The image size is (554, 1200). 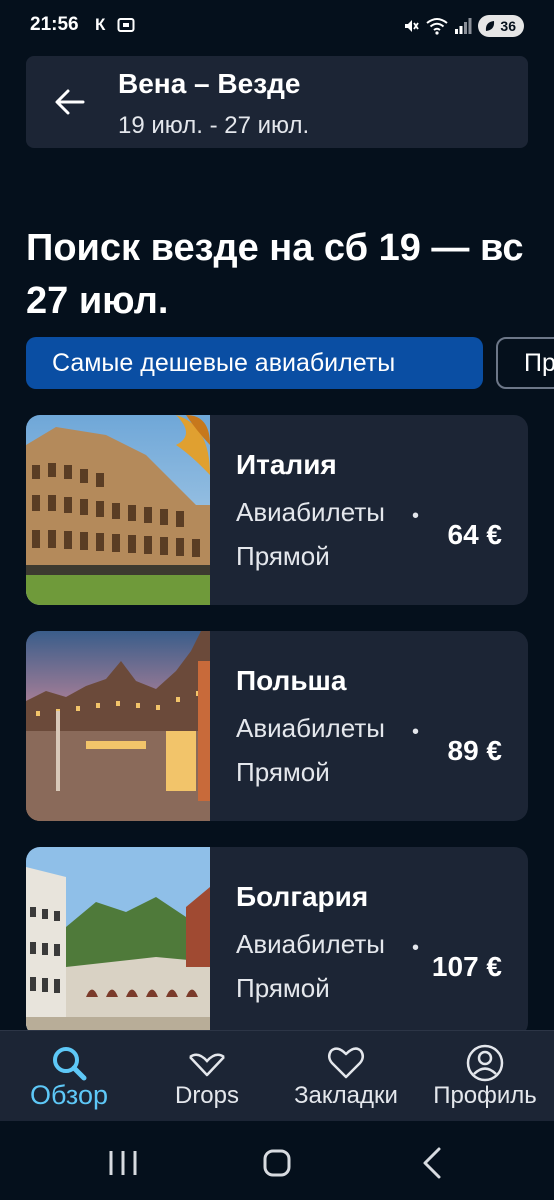 I want to click on battery-saver-icon, so click(x=490, y=26).